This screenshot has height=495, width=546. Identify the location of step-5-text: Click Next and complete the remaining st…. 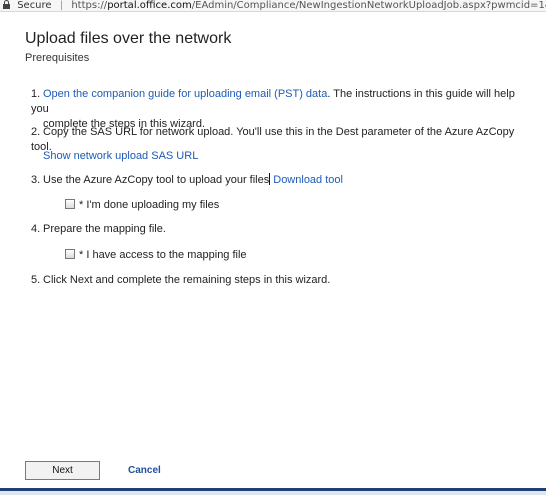
(187, 280).